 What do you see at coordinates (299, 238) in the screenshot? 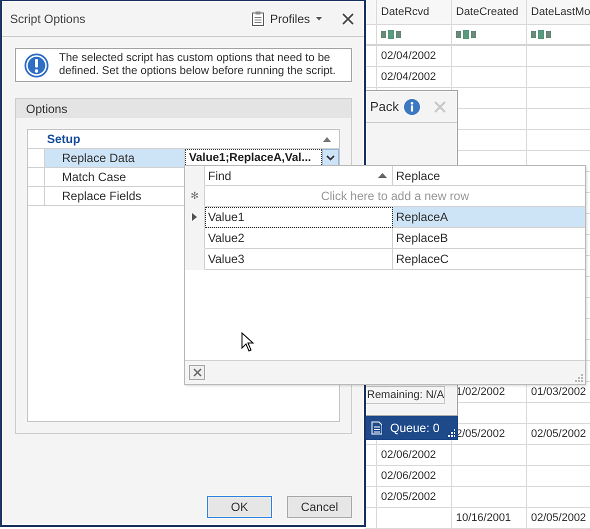
I see `table-cell: Value2` at bounding box center [299, 238].